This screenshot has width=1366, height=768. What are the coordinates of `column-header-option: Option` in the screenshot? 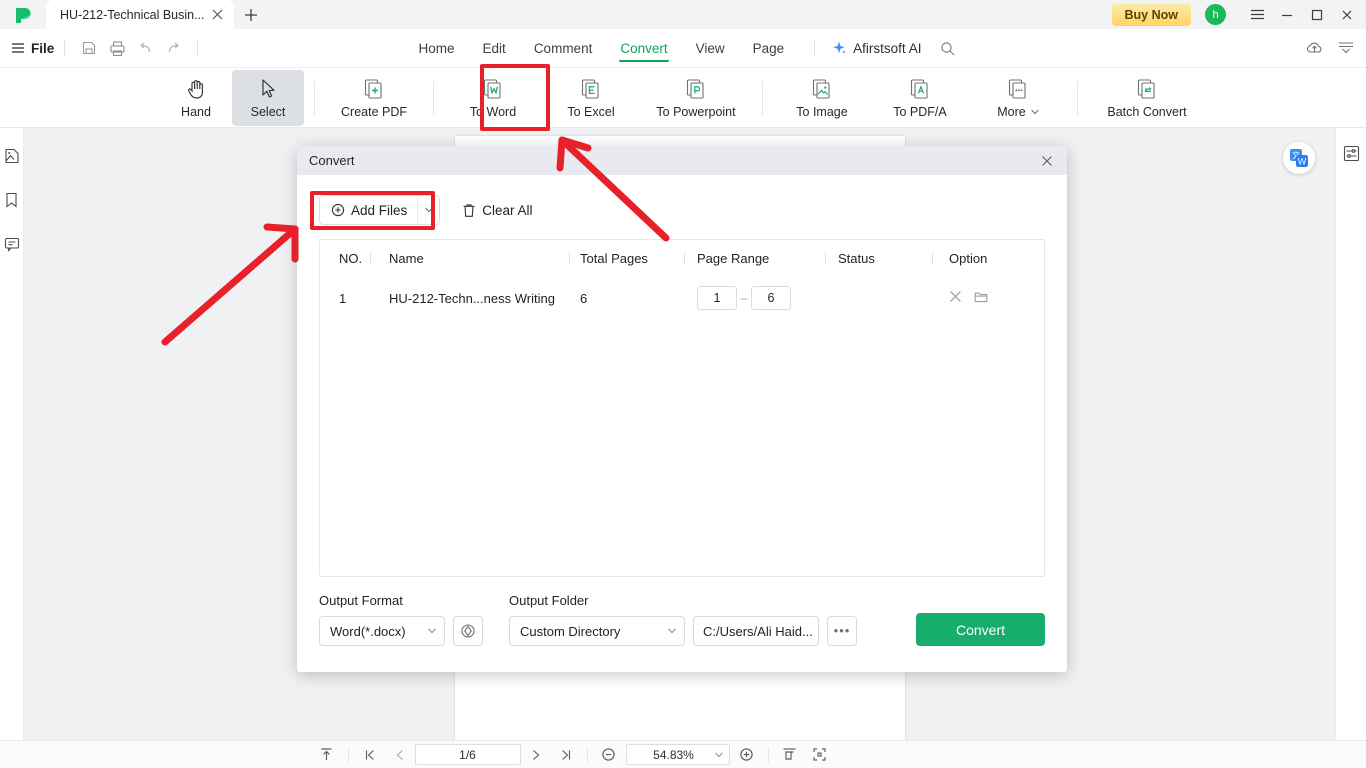 It's located at (983, 258).